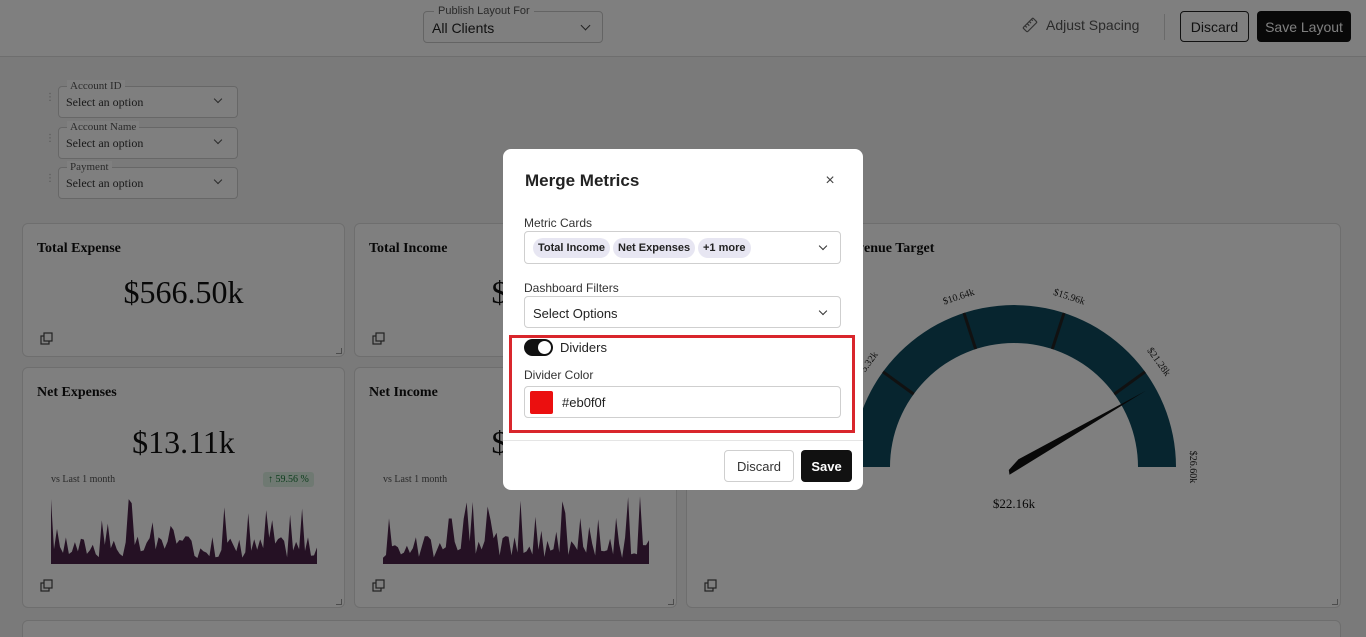 This screenshot has height=637, width=1366. I want to click on dividers-toggle, so click(538, 347).